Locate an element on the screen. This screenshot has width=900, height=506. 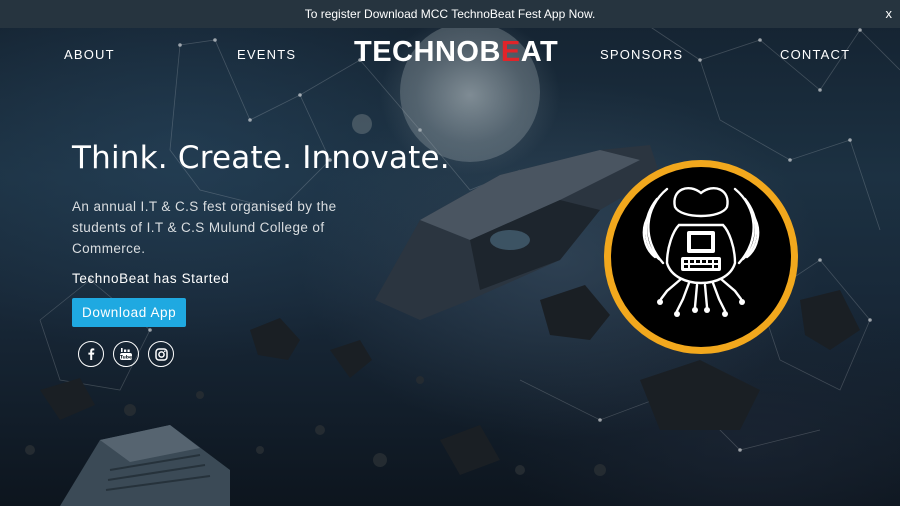
facebook-icon is located at coordinates (91, 354).